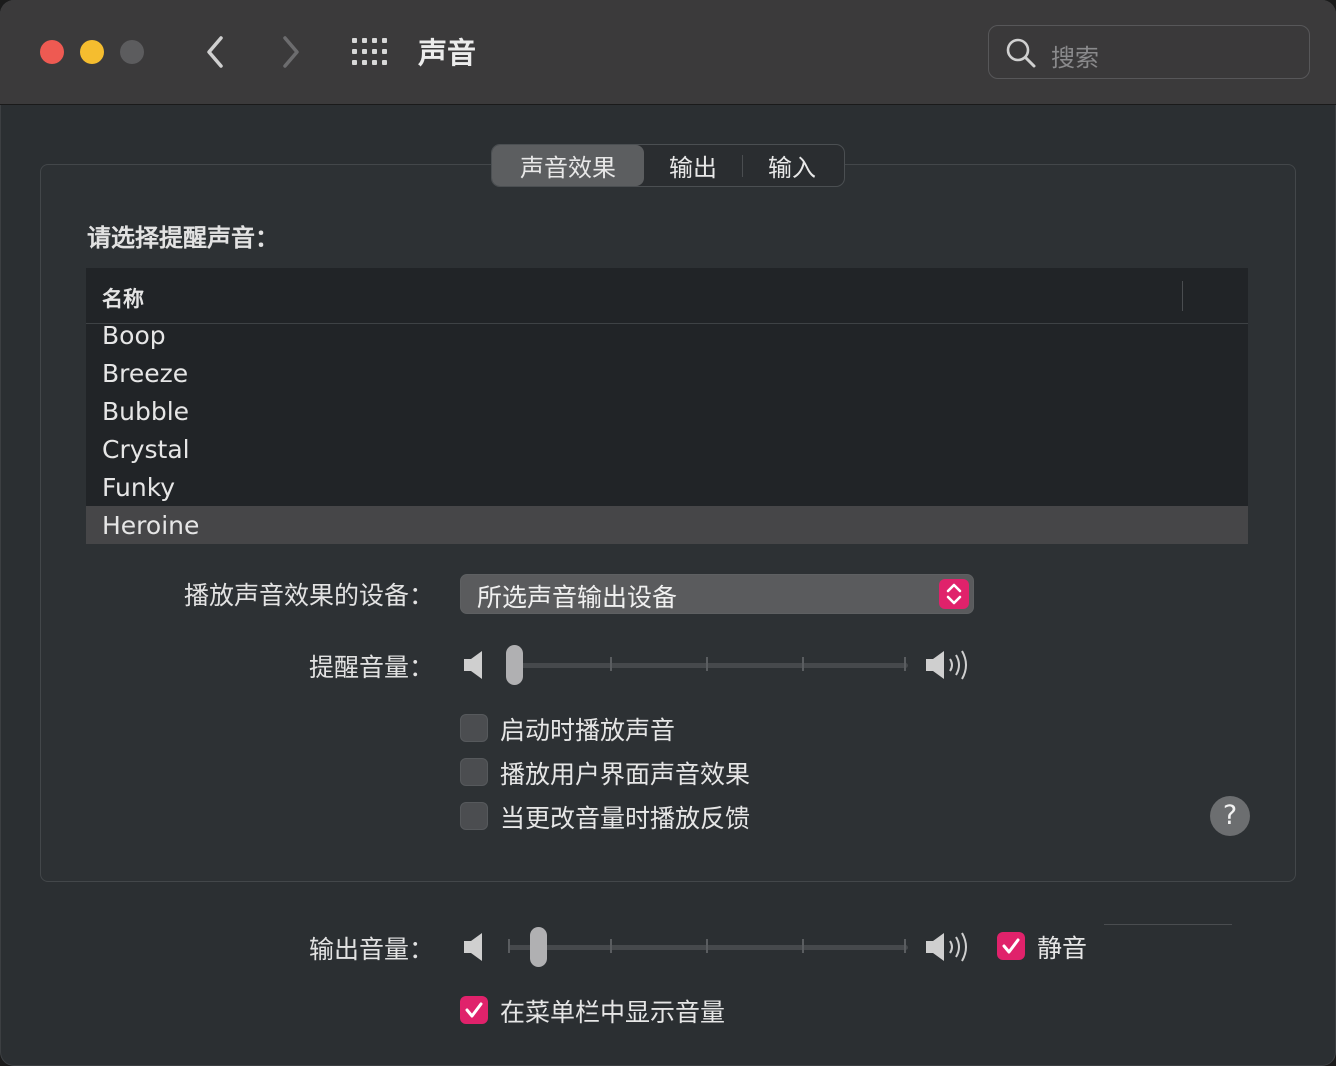 The height and width of the screenshot is (1066, 1336). I want to click on output-device-popup: 所选声音输出设备, so click(717, 594).